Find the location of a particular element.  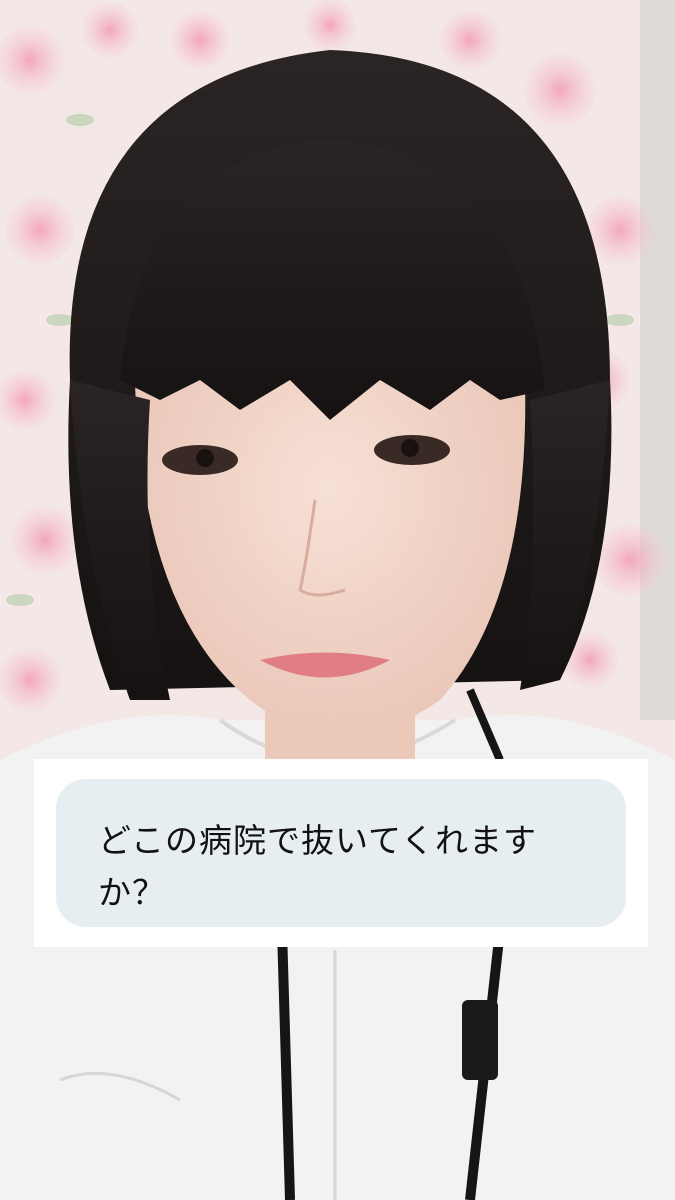

comment-text: どこの病院で抜いてくれますか？ is located at coordinates (318, 866).